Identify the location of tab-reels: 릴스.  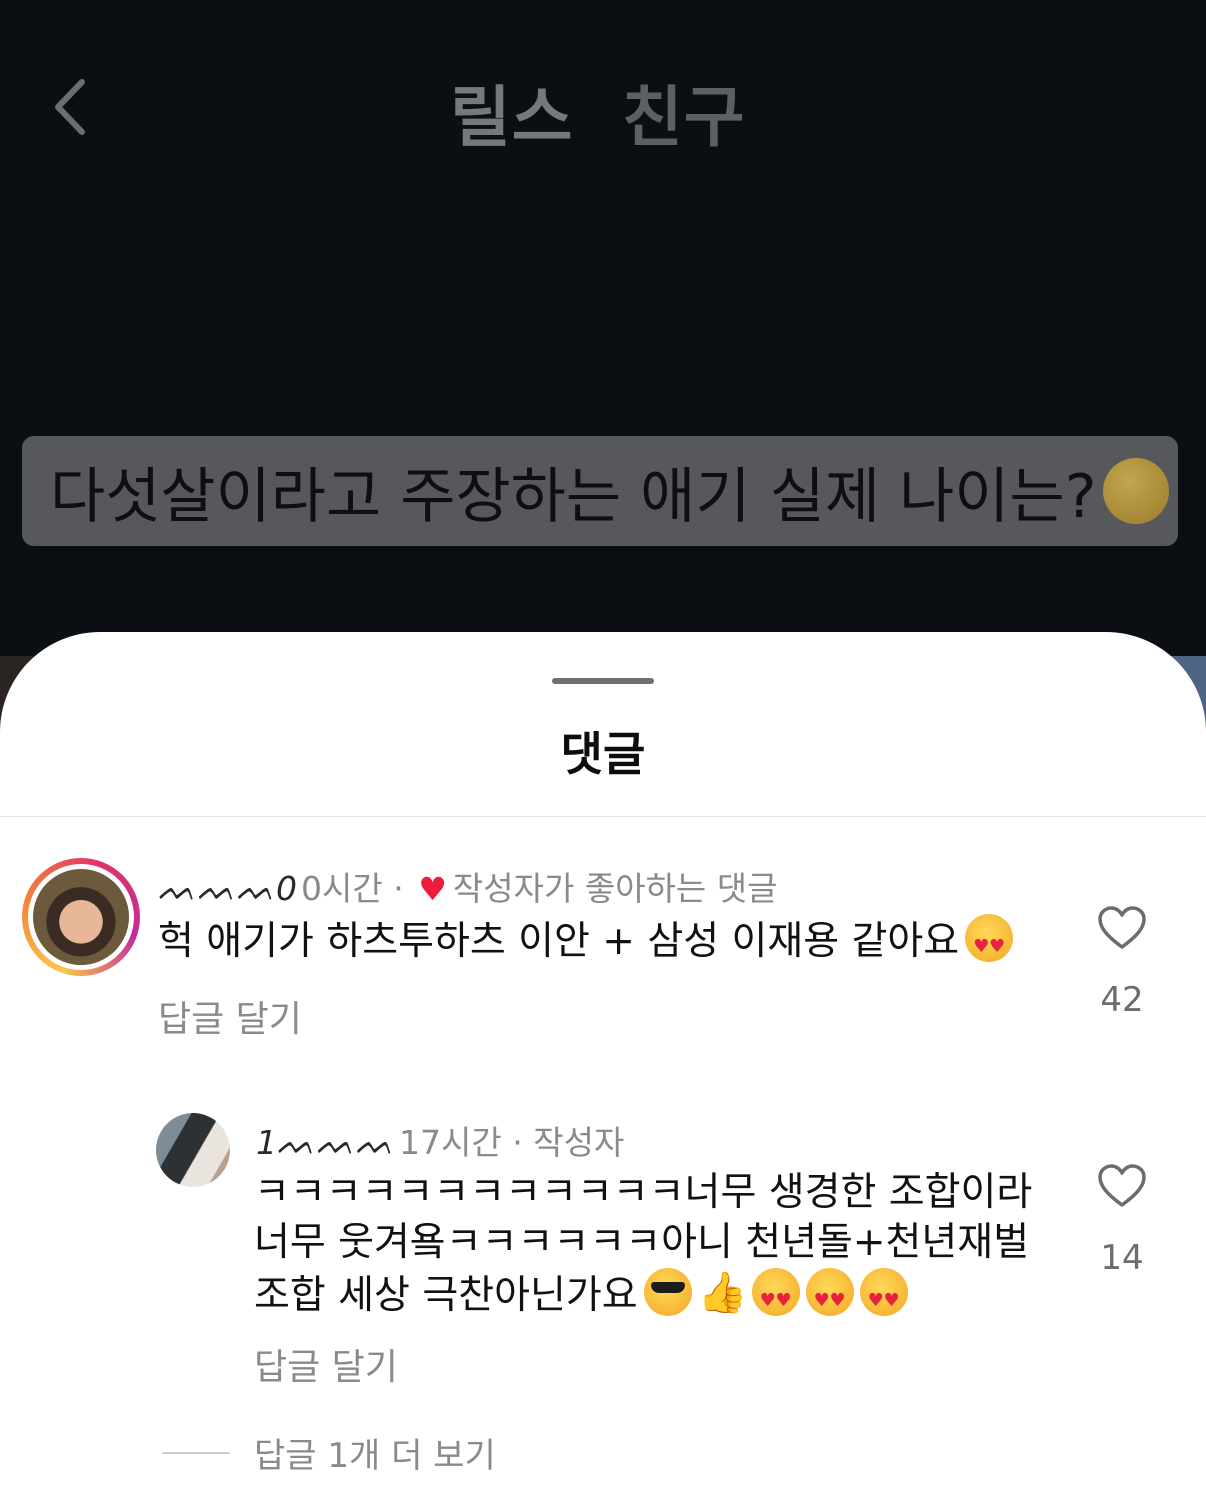
(511, 112).